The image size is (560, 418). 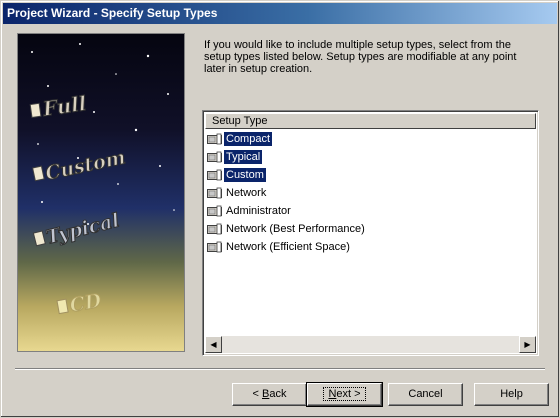 I want to click on scroll-left-arrow-icon: ◀, so click(x=213, y=344).